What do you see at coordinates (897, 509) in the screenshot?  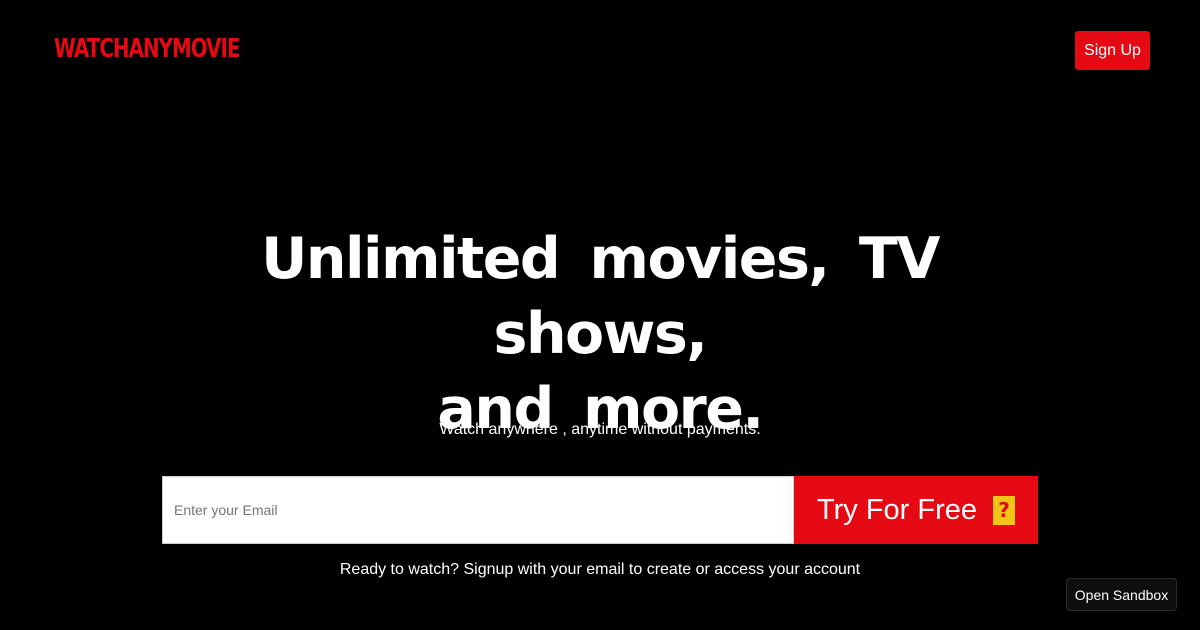 I see `try-for-free-label: Try For Free` at bounding box center [897, 509].